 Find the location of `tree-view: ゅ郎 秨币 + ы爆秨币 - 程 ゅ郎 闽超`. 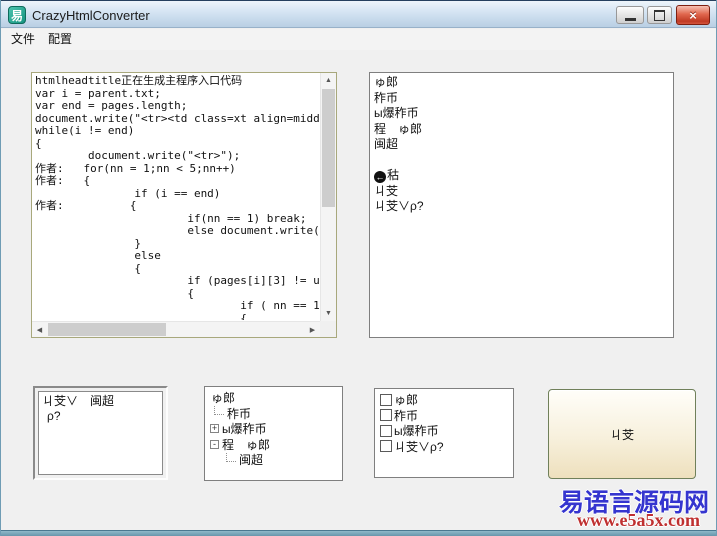

tree-view: ゅ郎 秨币 + ы爆秨币 - 程 ゅ郎 闽超 is located at coordinates (273, 433).